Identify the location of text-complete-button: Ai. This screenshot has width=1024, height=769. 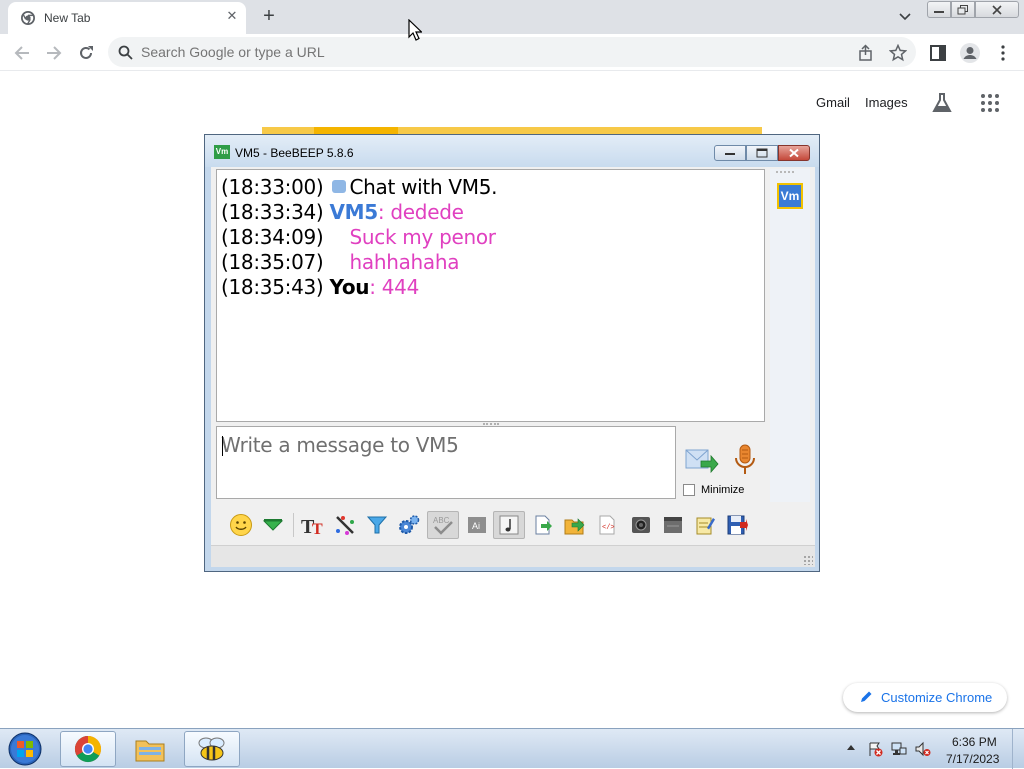
(477, 525).